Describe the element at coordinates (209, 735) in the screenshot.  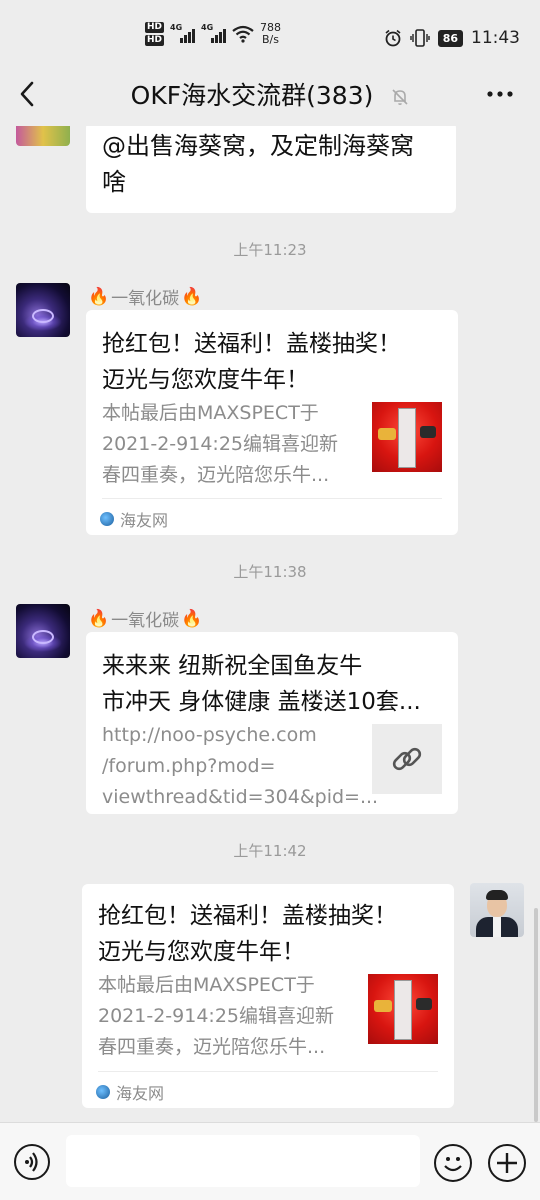
I see `link-url-line-1: http://noo-psyche.com` at that location.